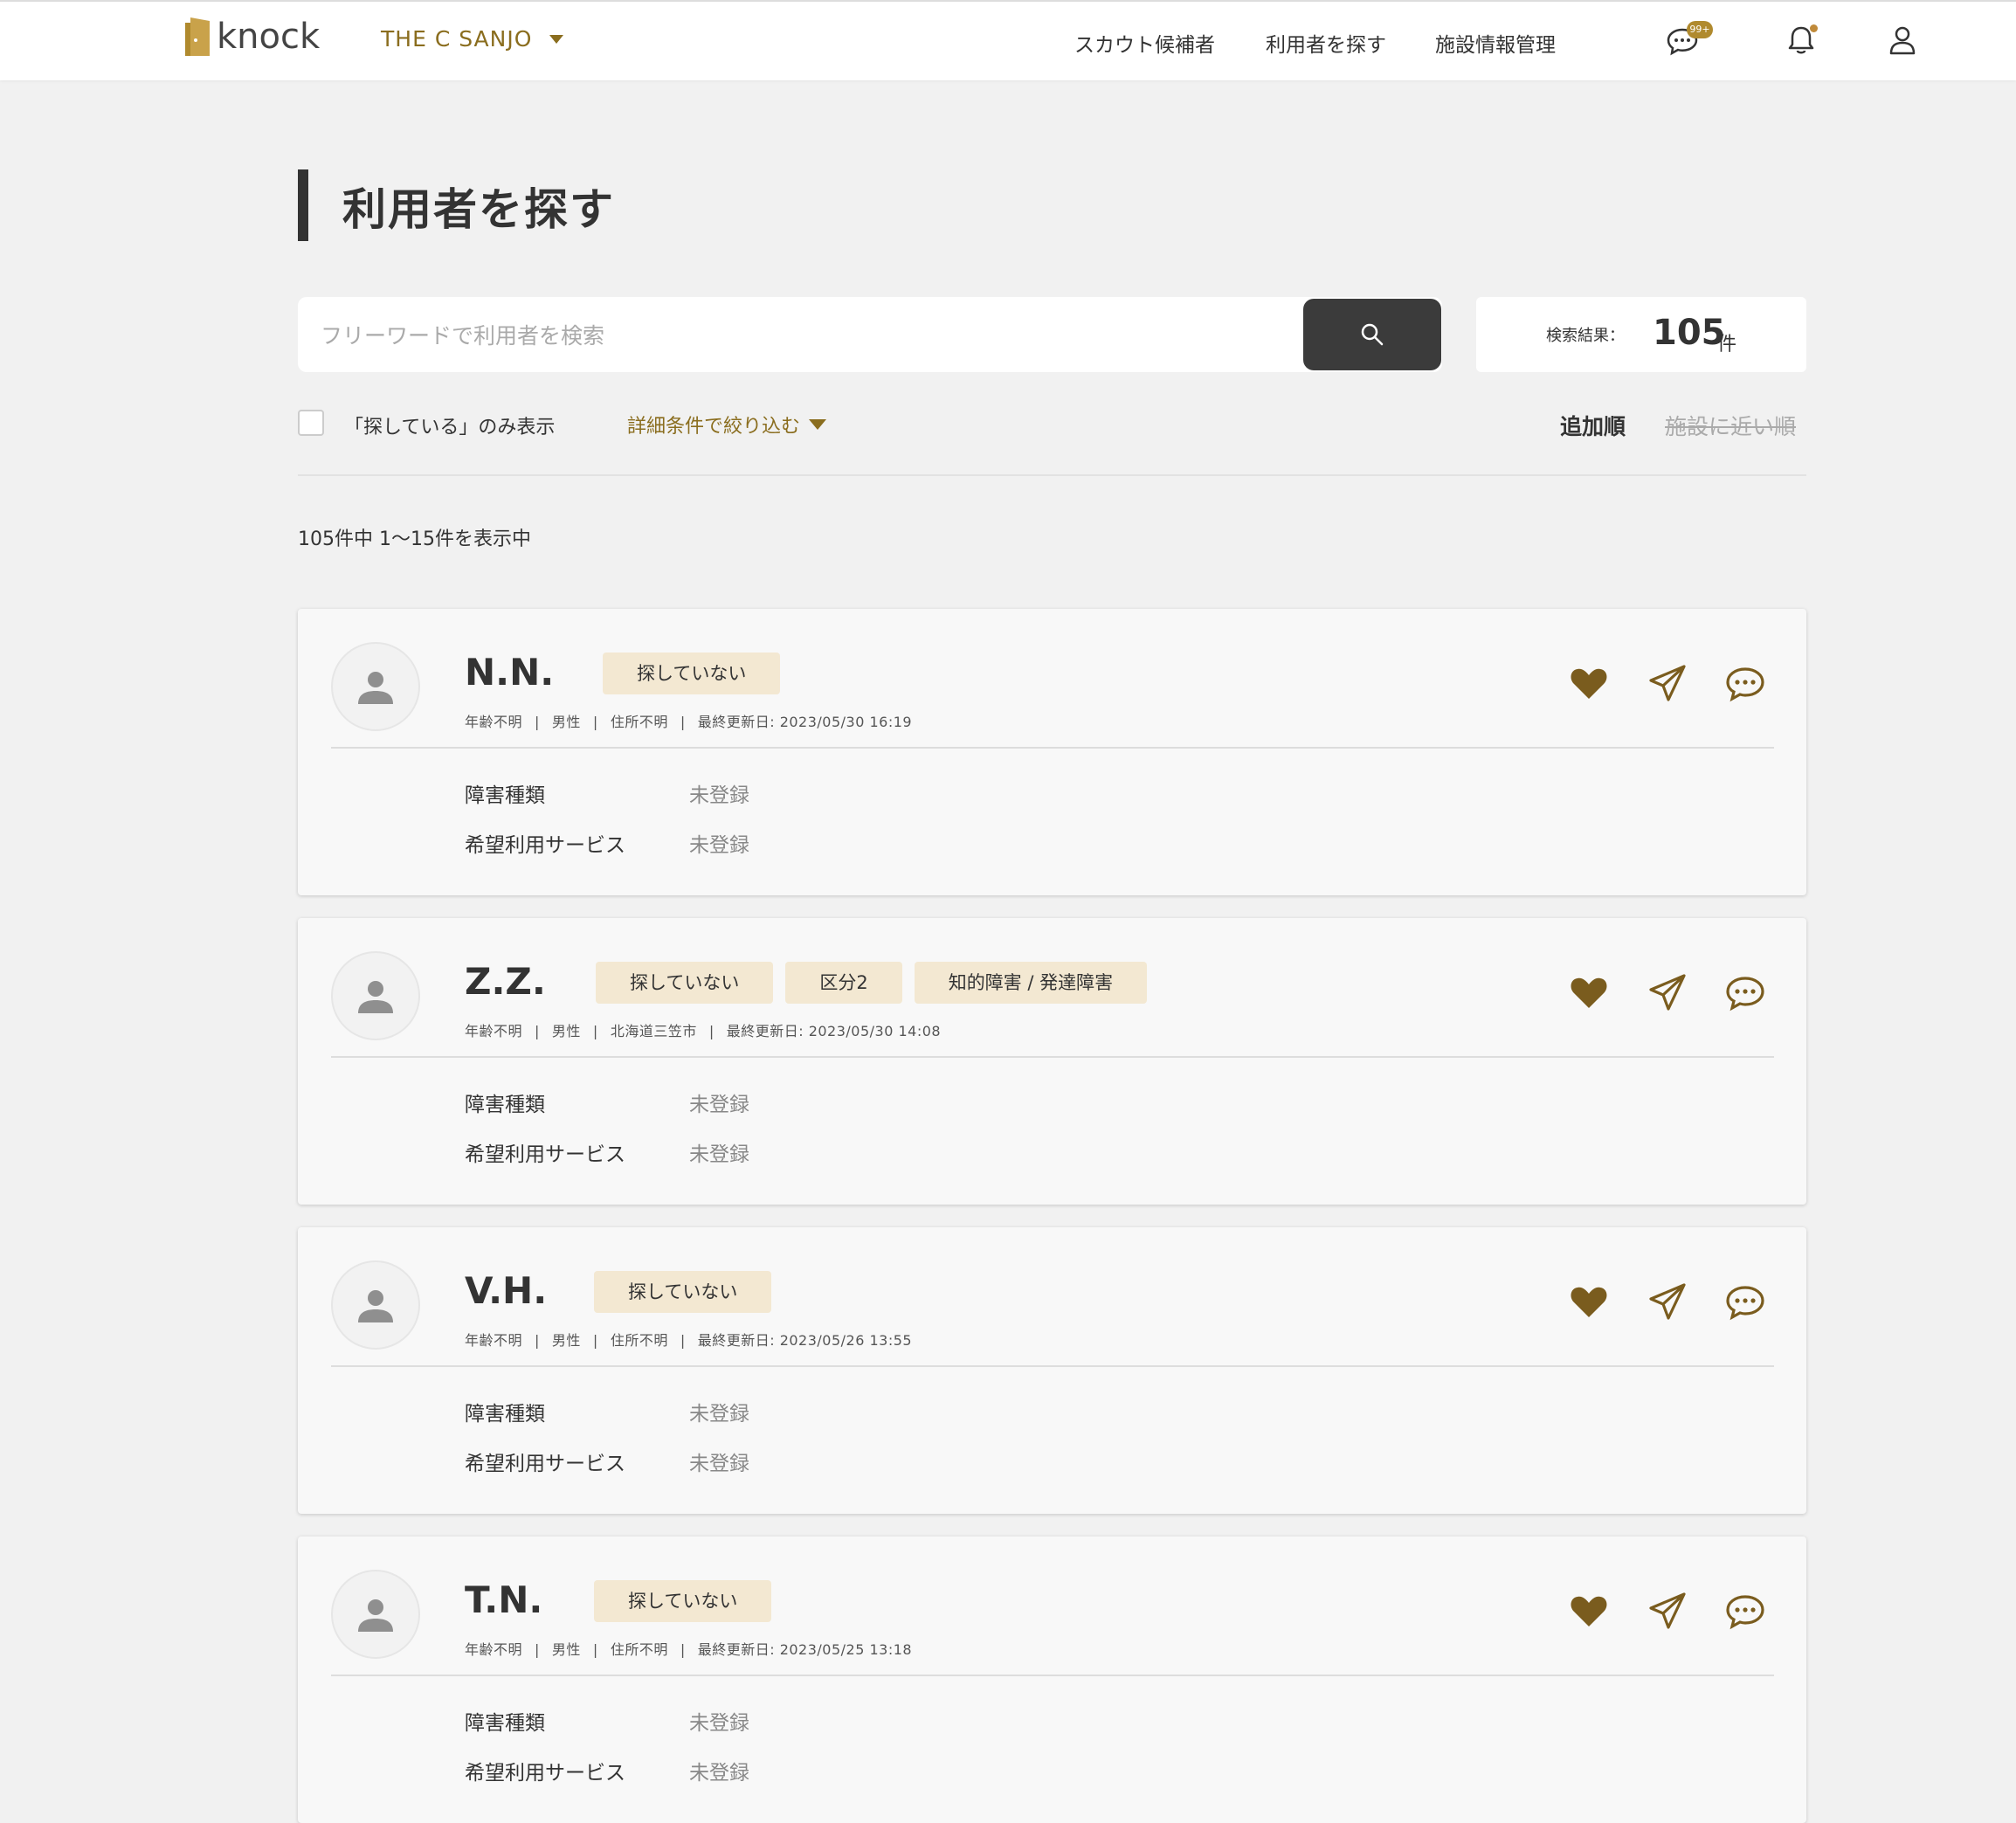 This screenshot has width=2016, height=1823. I want to click on user-meta: 年齢不明 | 男性 | 北海道三笠市 | 最終更新日: 2023/05/30 14:08, so click(703, 1031).